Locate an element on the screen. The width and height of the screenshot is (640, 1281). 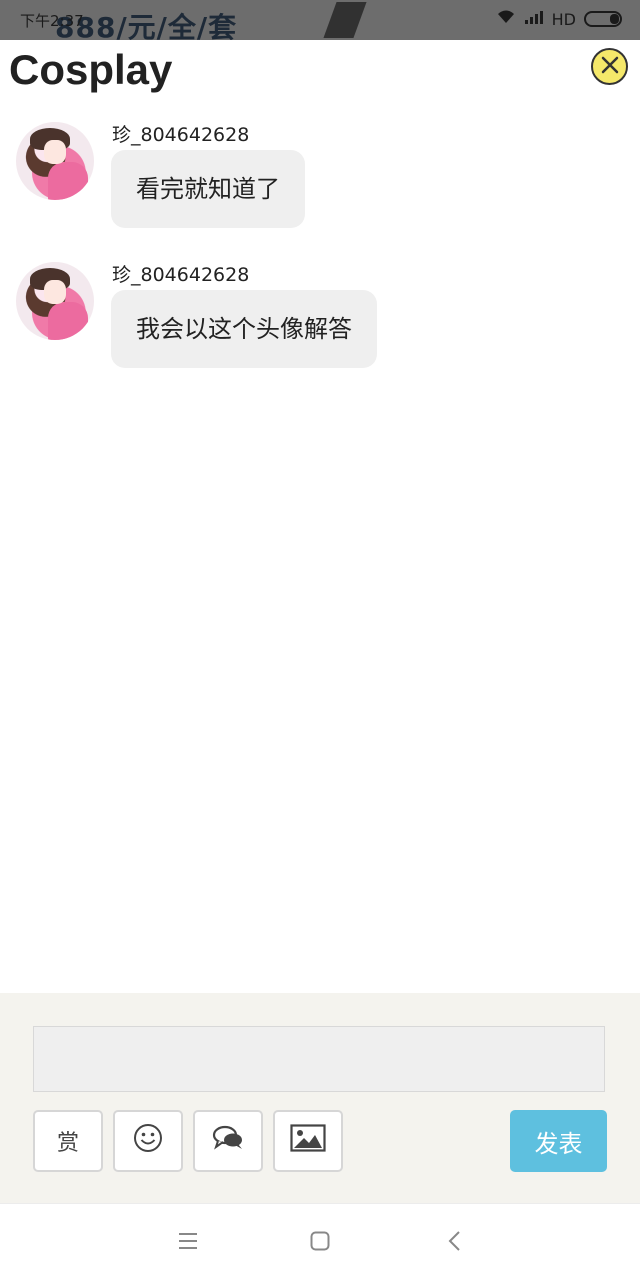
emoji-button is located at coordinates (148, 1141).